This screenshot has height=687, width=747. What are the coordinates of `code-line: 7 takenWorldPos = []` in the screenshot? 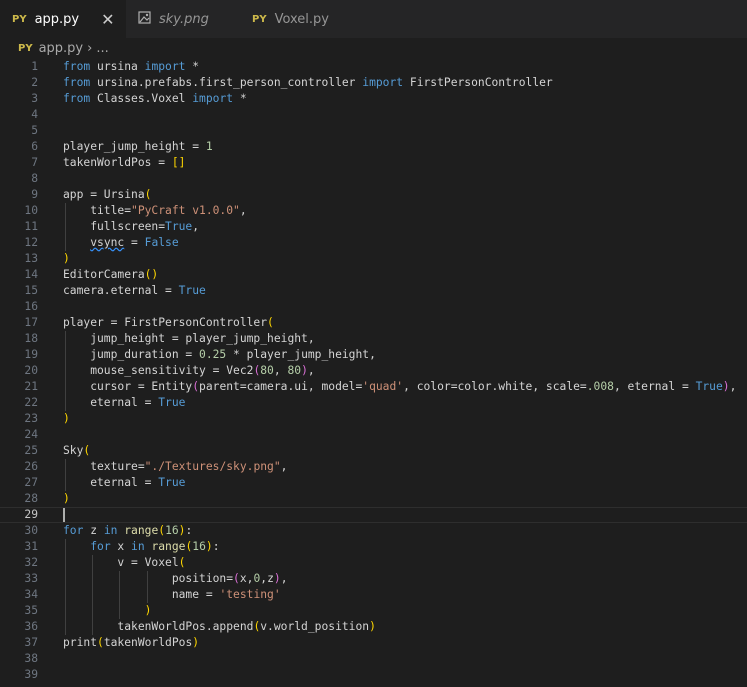 It's located at (373, 163).